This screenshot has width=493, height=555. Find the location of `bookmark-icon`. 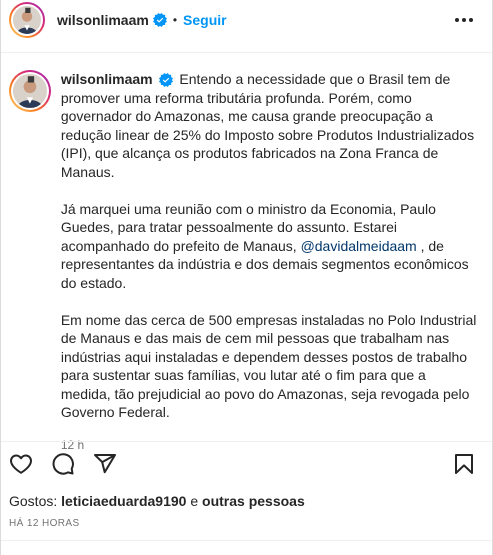

bookmark-icon is located at coordinates (464, 464).